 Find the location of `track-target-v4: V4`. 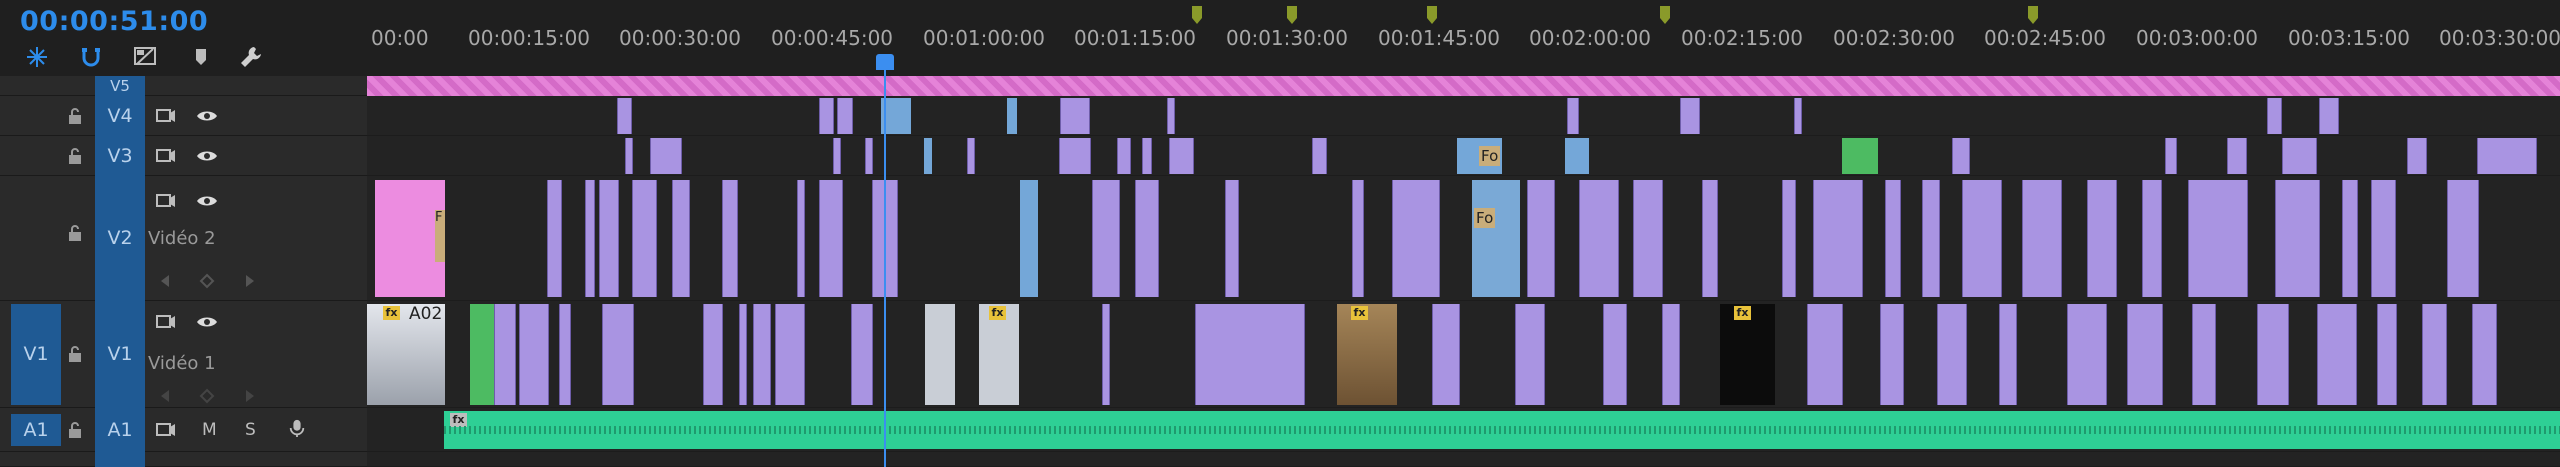

track-target-v4: V4 is located at coordinates (120, 116).